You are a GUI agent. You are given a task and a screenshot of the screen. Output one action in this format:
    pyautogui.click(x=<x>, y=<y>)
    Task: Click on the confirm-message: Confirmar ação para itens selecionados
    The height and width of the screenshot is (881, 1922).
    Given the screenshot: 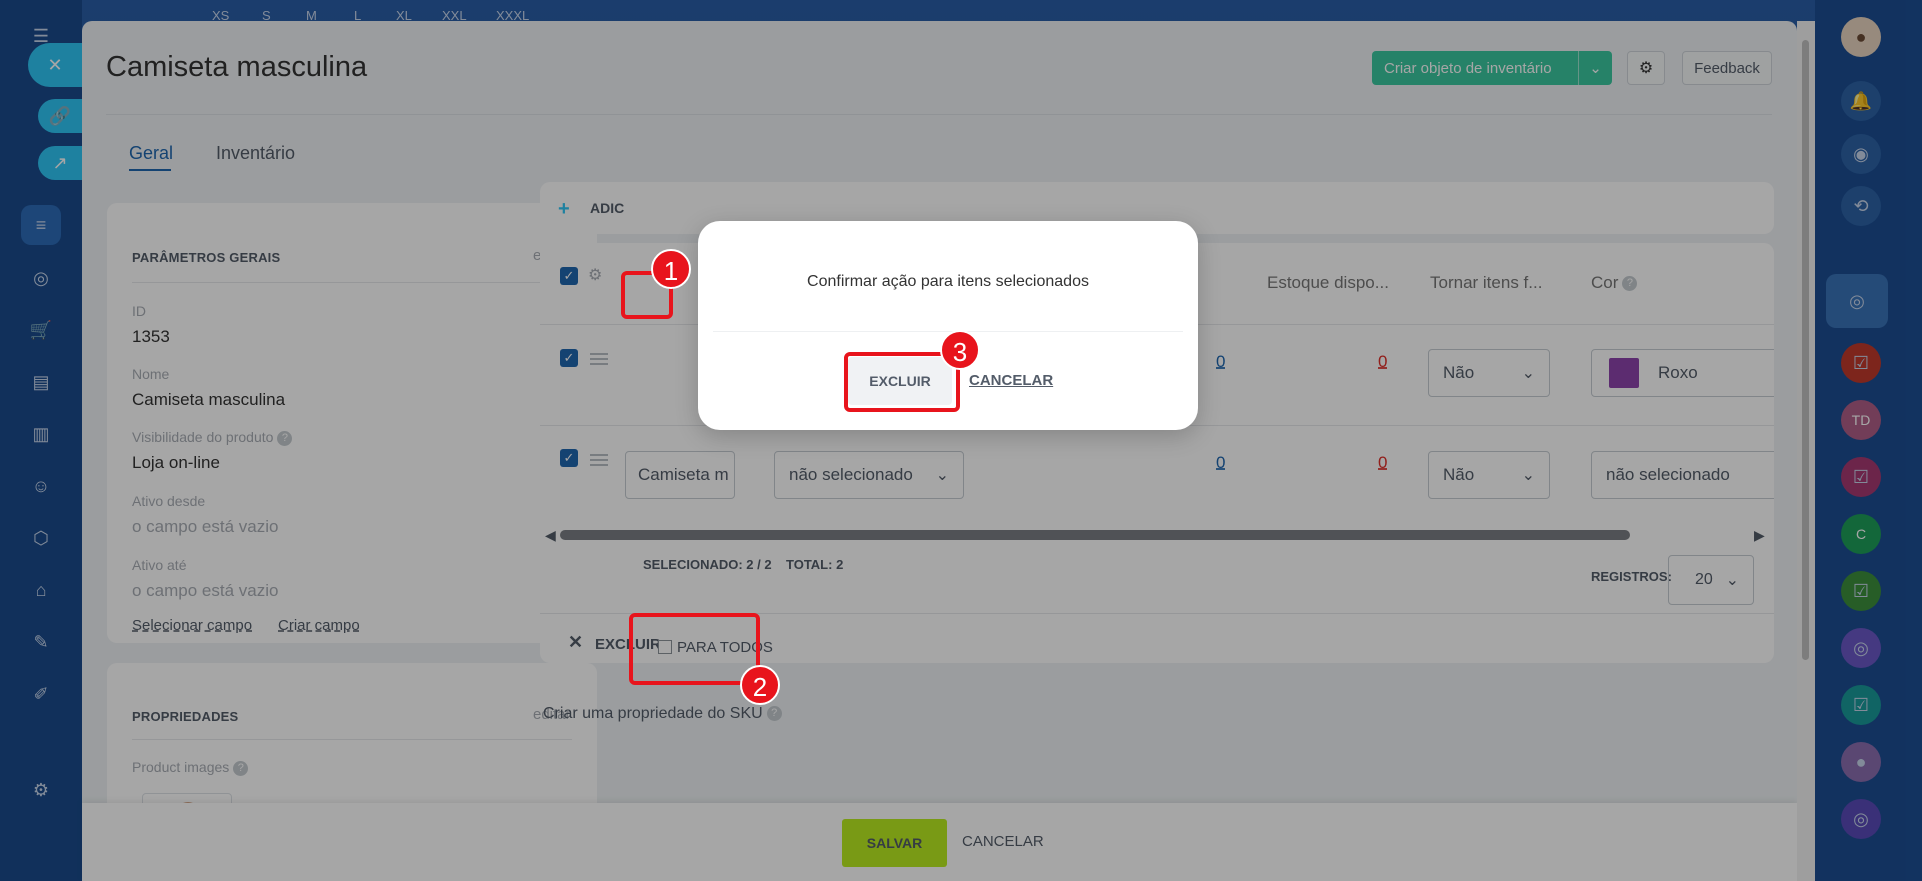 What is the action you would take?
    pyautogui.click(x=948, y=281)
    